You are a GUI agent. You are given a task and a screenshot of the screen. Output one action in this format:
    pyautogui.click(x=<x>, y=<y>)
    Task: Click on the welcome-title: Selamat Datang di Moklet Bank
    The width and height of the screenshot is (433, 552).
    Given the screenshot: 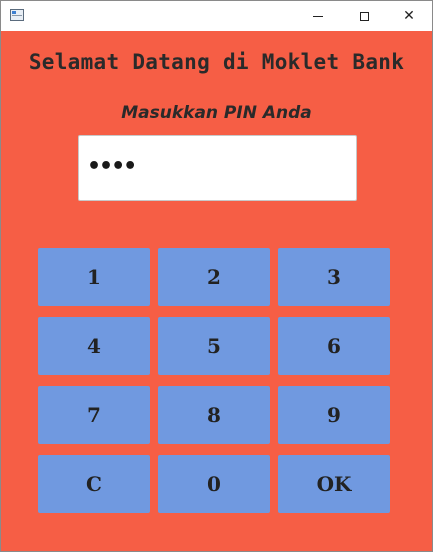 What is the action you would take?
    pyautogui.click(x=216, y=62)
    